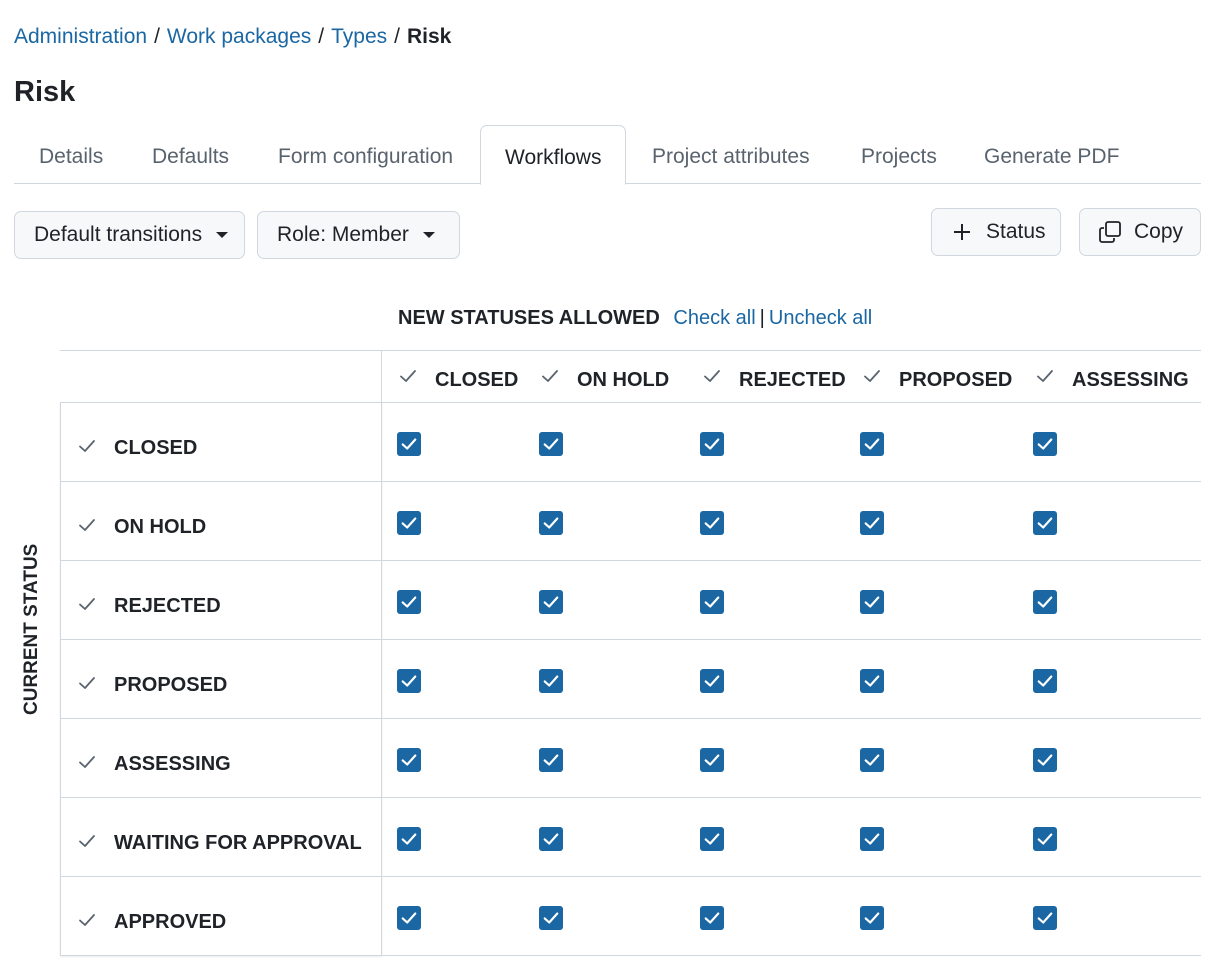  What do you see at coordinates (190, 154) in the screenshot?
I see `tab-defaults: Defaults` at bounding box center [190, 154].